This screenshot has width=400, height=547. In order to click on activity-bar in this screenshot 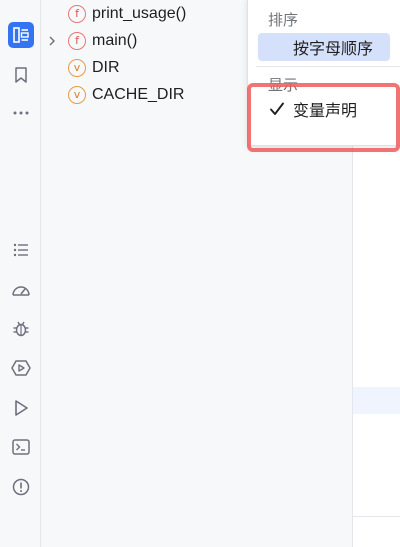, I will do `click(20, 273)`.